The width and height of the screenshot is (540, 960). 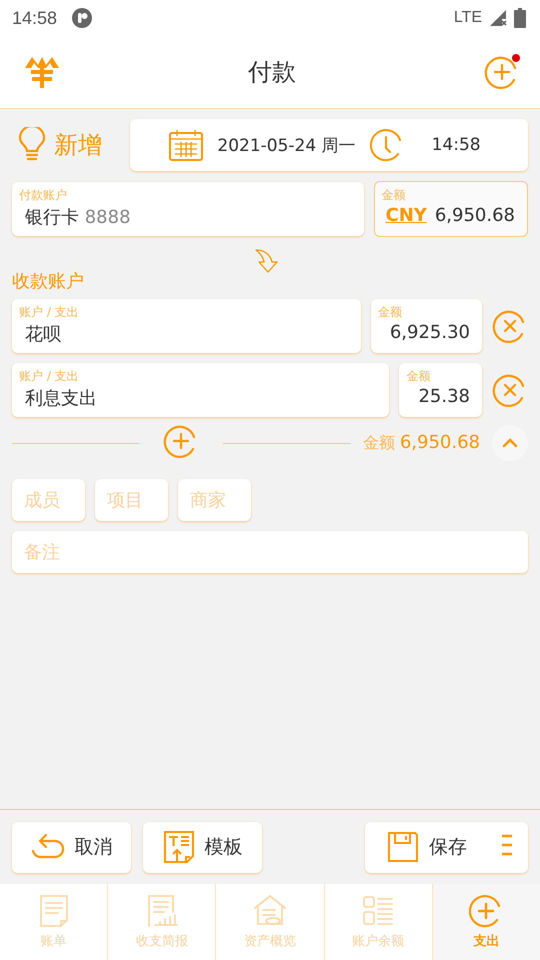 What do you see at coordinates (468, 18) in the screenshot?
I see `network-type: LTE` at bounding box center [468, 18].